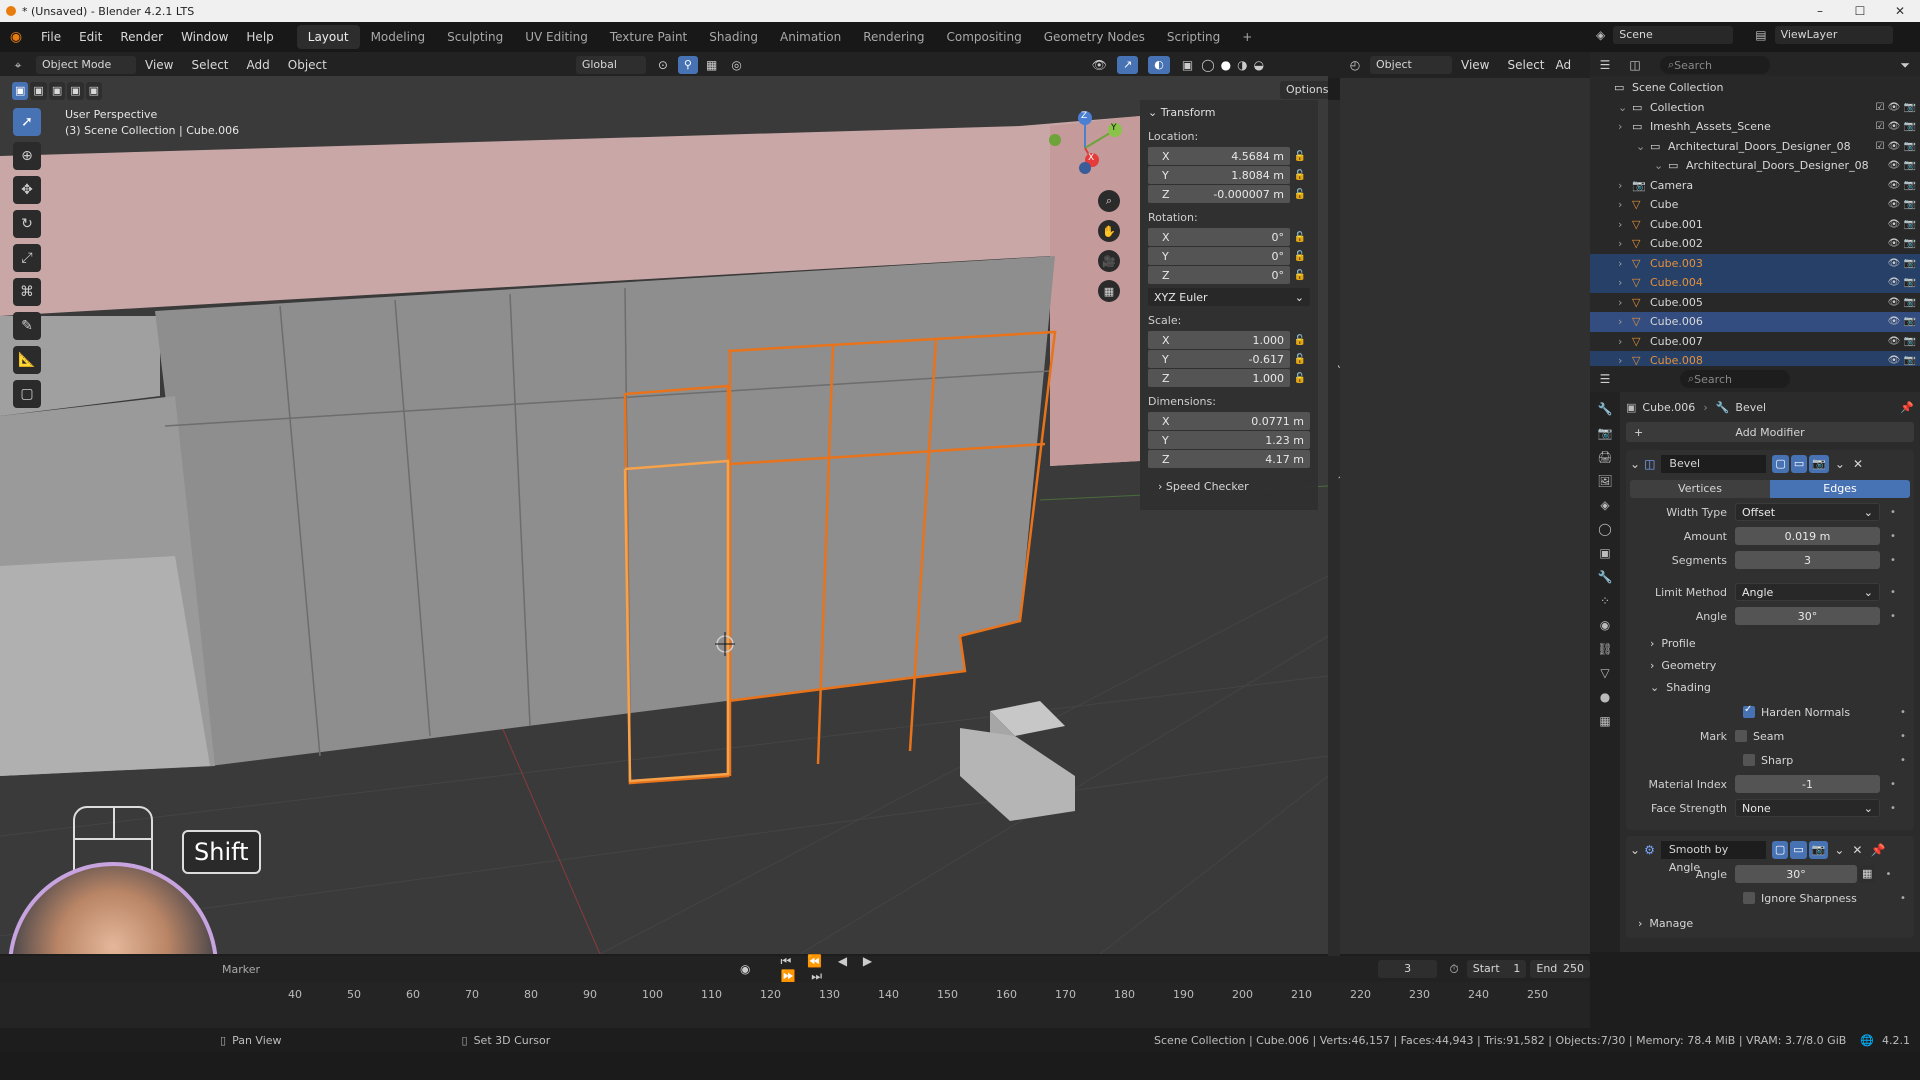 The image size is (1920, 1080). What do you see at coordinates (1229, 459) in the screenshot?
I see `dimensions-z-row: Z 4.17 m` at bounding box center [1229, 459].